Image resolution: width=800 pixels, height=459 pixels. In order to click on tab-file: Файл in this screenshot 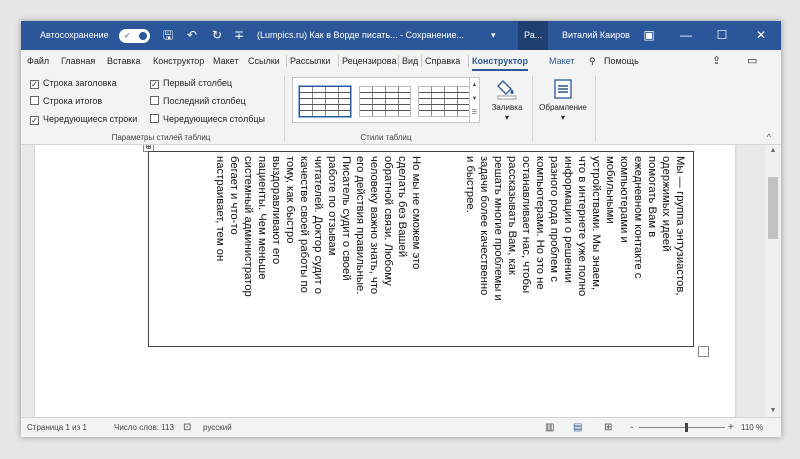, I will do `click(38, 61)`.